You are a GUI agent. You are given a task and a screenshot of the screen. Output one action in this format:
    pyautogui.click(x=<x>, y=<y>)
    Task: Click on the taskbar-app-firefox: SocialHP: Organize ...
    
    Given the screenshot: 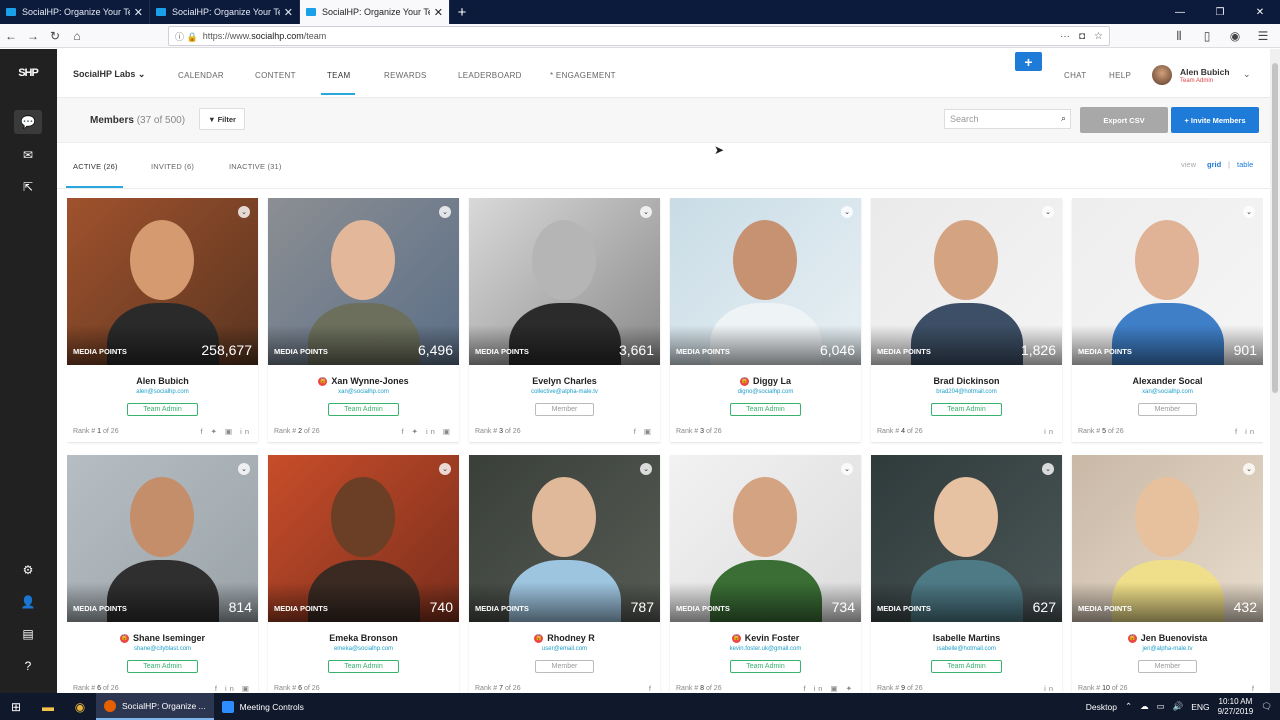 What is the action you would take?
    pyautogui.click(x=155, y=706)
    